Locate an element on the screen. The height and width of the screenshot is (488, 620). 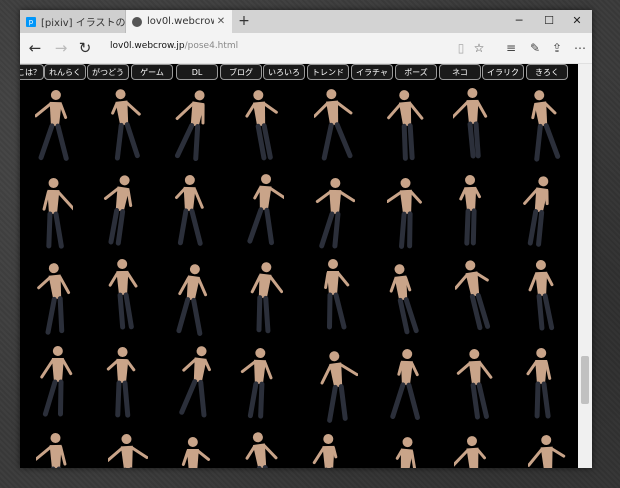
scrollbar-thumb is located at coordinates (585, 380).